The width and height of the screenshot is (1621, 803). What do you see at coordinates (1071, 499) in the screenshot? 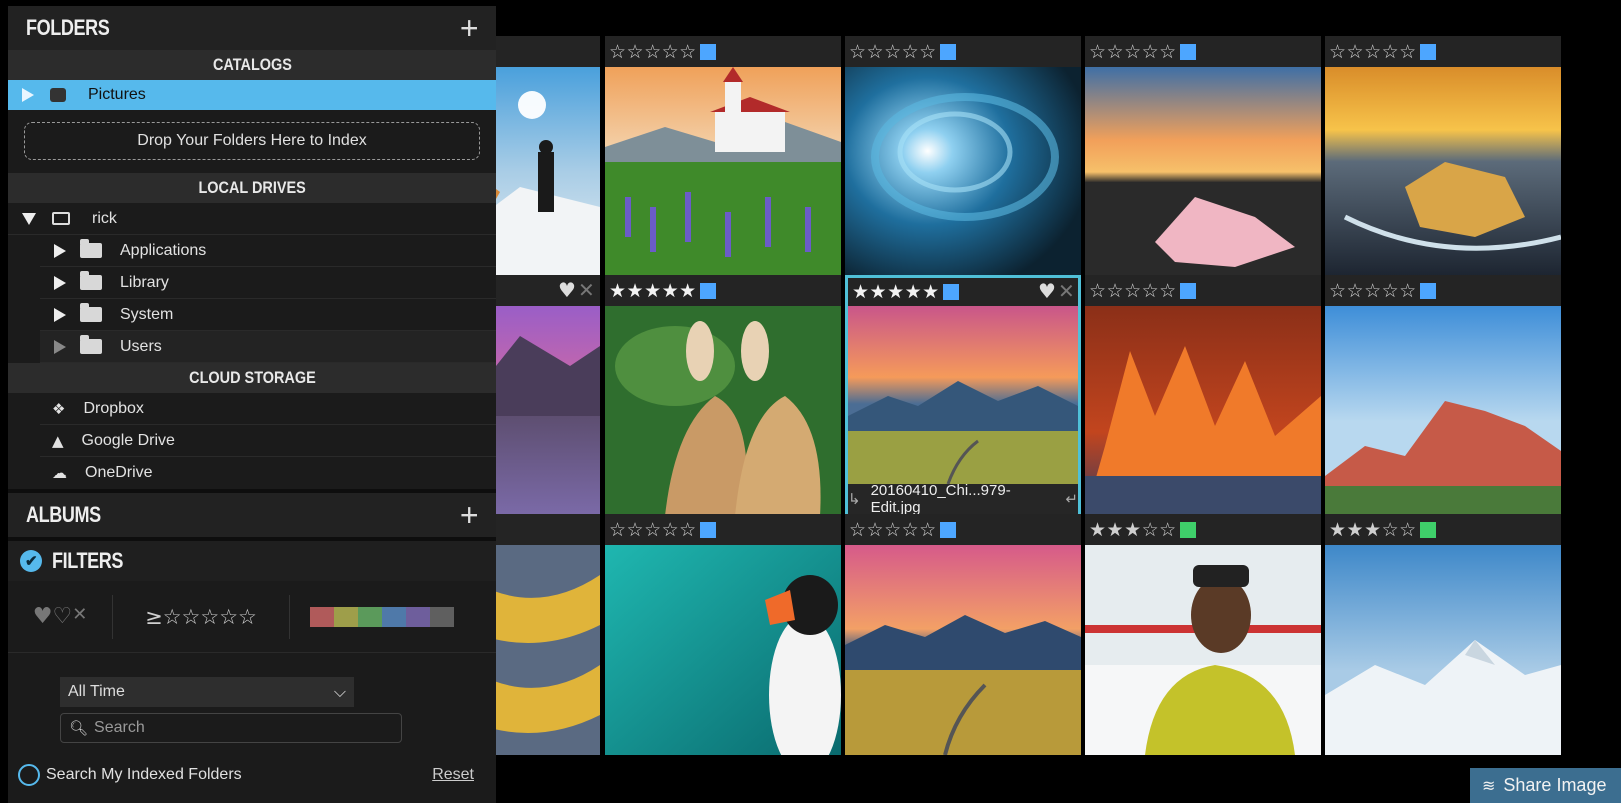
I see `rotate-right-icon: ↵` at bounding box center [1071, 499].